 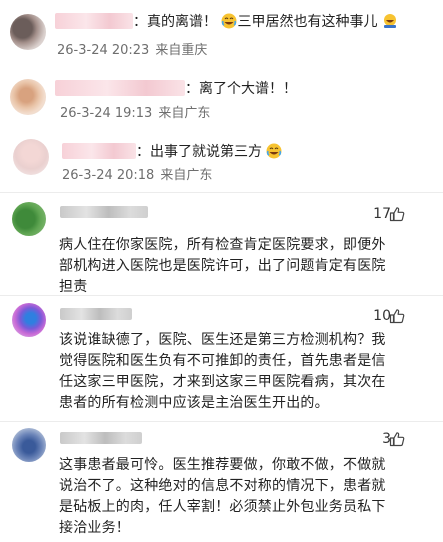 I want to click on reply-date: 26-3-24 20:18, so click(x=108, y=175).